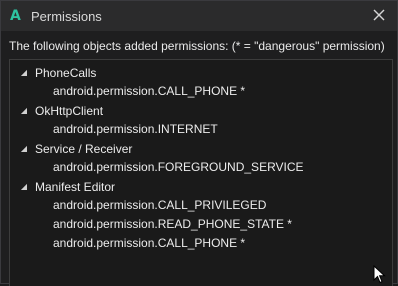 Image resolution: width=398 pixels, height=286 pixels. I want to click on tree-leaf-permission: android.permission.INTERNET, so click(135, 129).